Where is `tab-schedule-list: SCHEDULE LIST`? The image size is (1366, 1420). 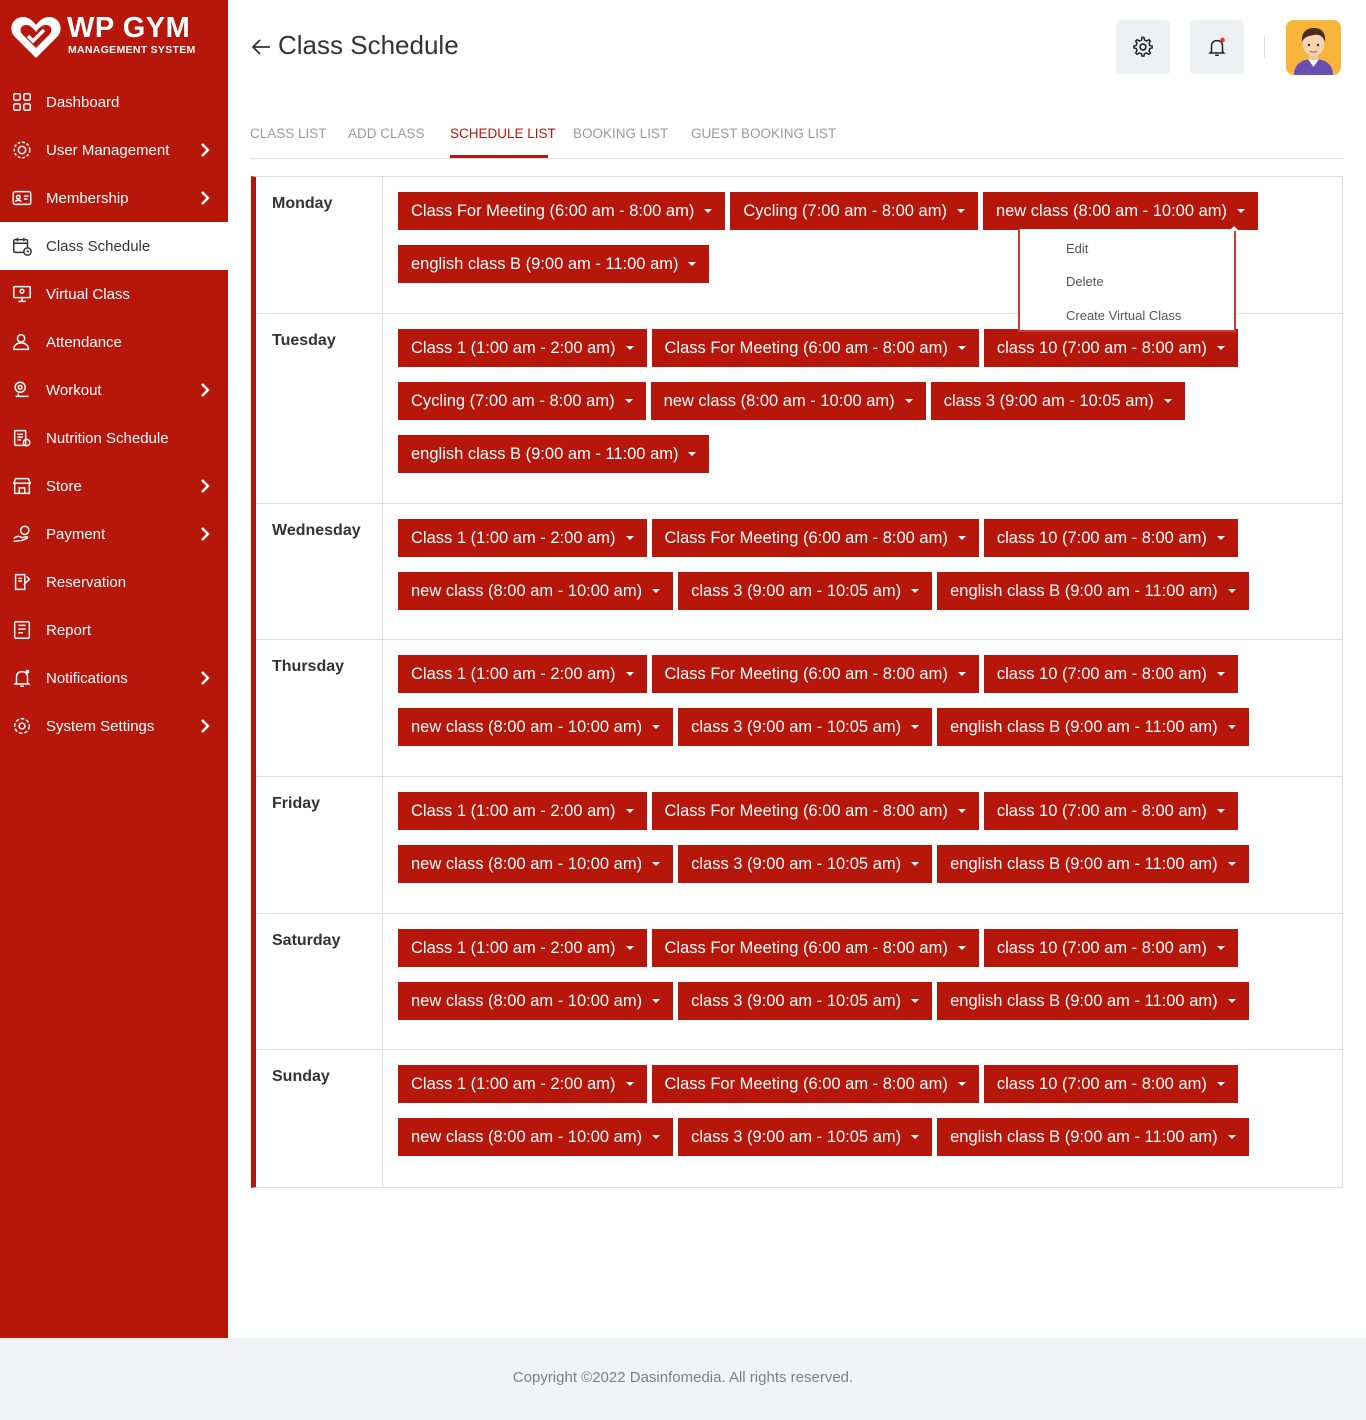
tab-schedule-list: SCHEDULE LIST is located at coordinates (503, 133).